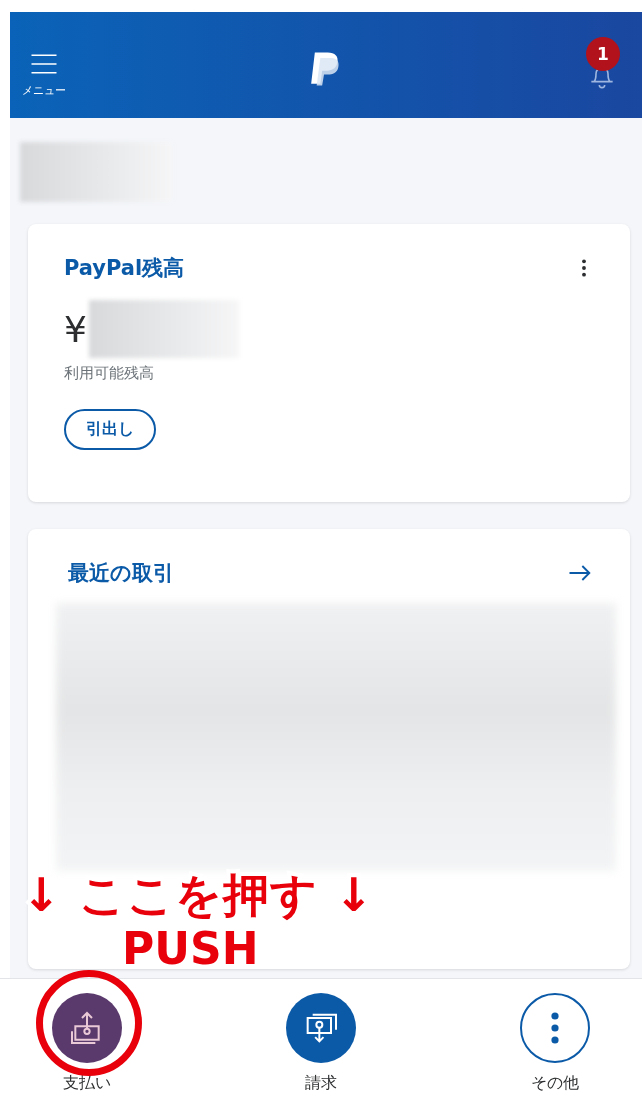  Describe the element at coordinates (44, 65) in the screenshot. I see `menu-button: メニュー` at that location.